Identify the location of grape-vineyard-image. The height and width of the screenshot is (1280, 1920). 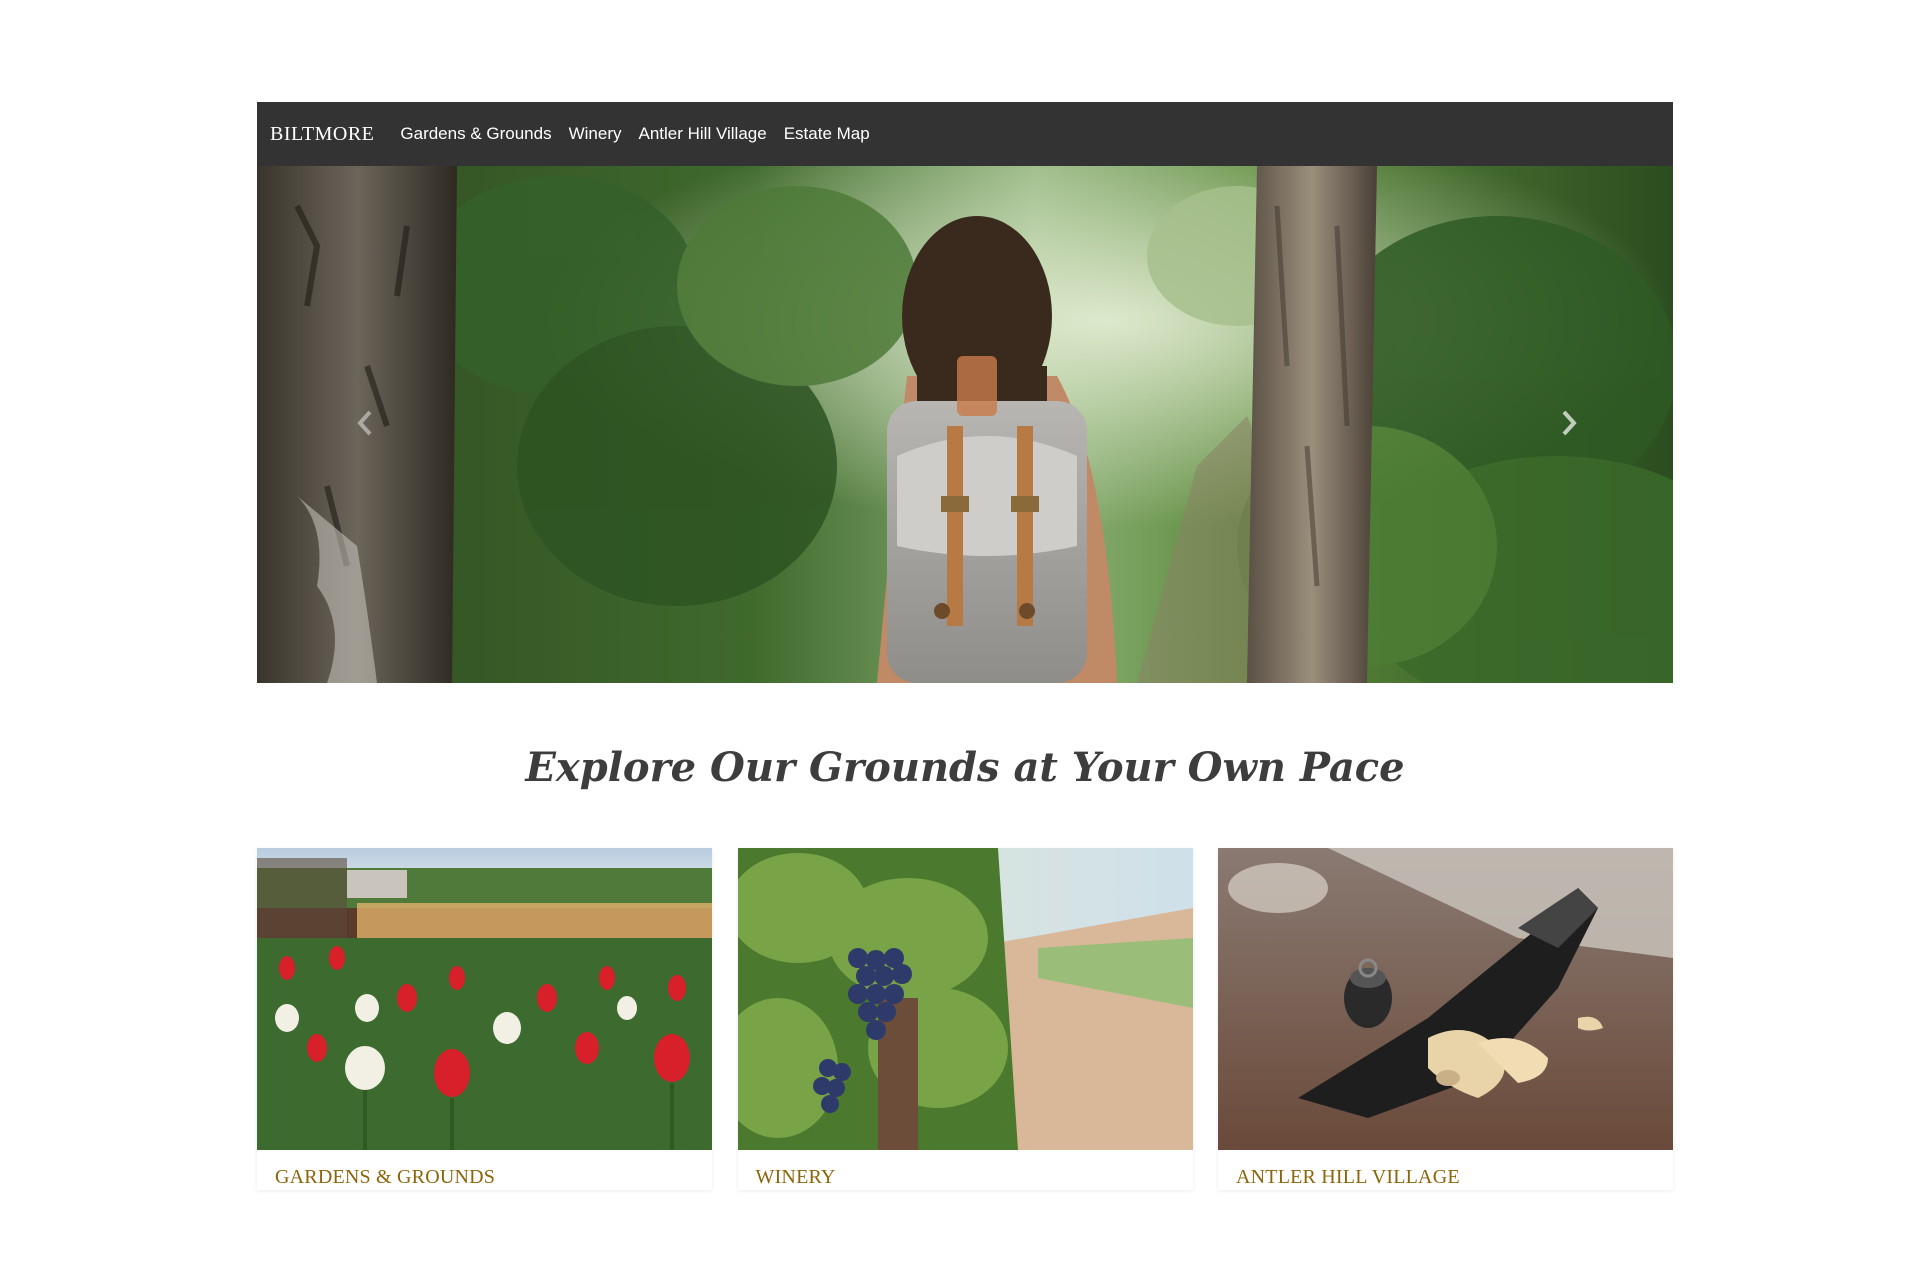
(965, 999).